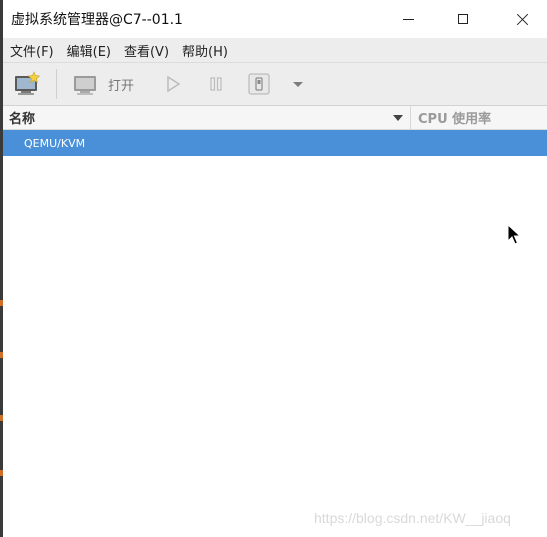 The image size is (547, 537). I want to click on run-button, so click(173, 84).